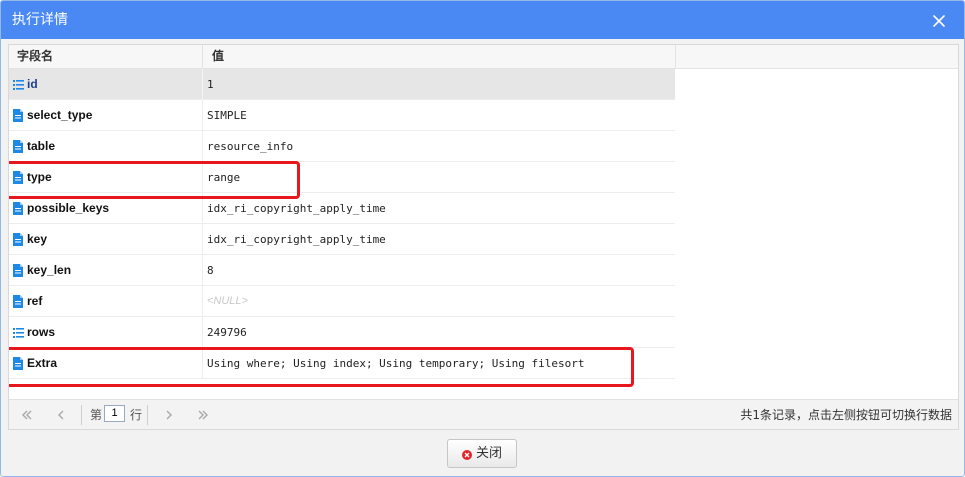 The image size is (965, 477). What do you see at coordinates (41, 146) in the screenshot?
I see `field-name: table` at bounding box center [41, 146].